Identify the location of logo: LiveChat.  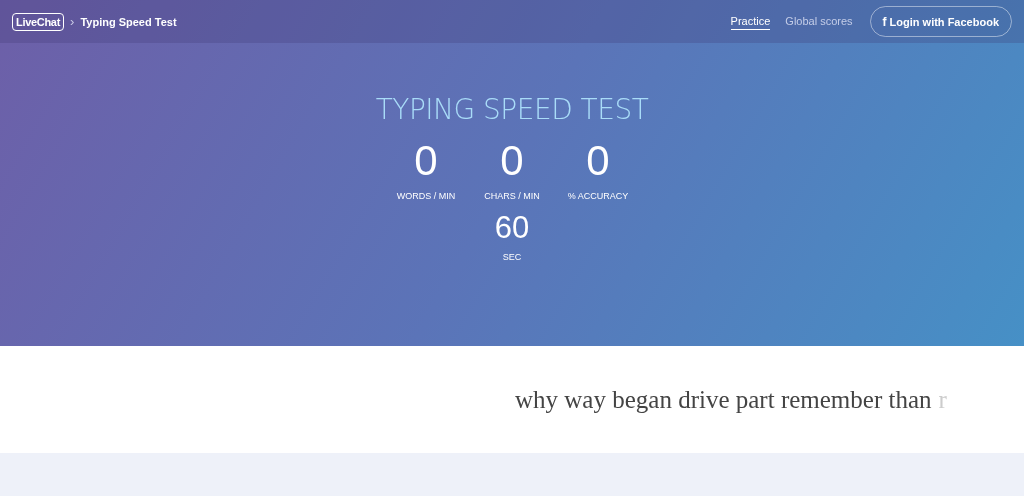
(38, 21).